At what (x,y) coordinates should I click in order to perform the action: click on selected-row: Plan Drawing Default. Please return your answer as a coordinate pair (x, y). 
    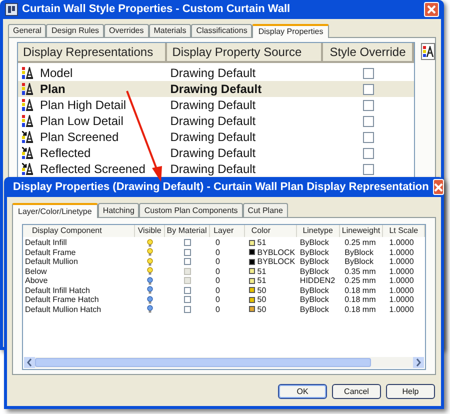
    Looking at the image, I should click on (216, 89).